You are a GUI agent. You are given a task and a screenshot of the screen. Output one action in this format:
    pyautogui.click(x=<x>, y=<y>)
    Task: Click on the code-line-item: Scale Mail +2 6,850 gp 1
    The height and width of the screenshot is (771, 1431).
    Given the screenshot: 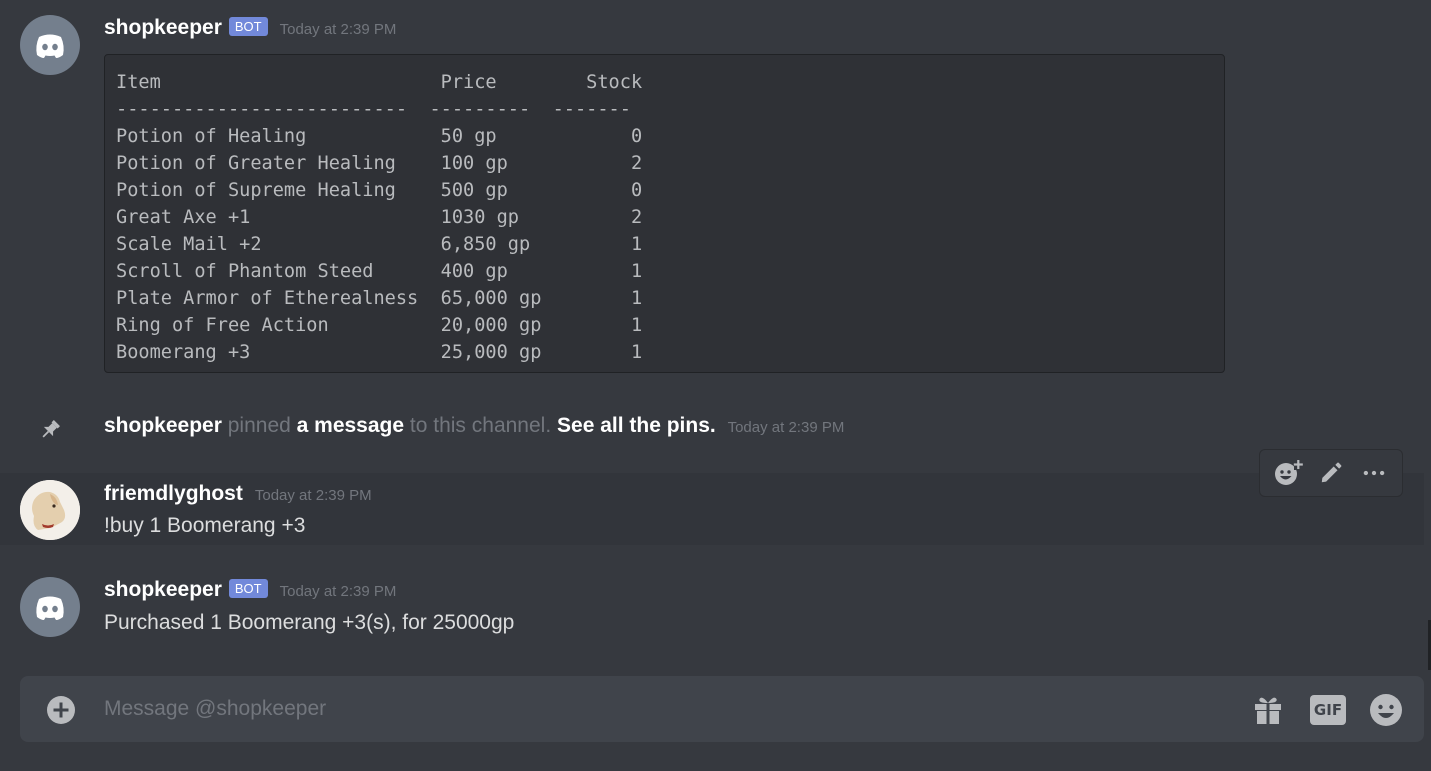 What is the action you would take?
    pyautogui.click(x=379, y=244)
    